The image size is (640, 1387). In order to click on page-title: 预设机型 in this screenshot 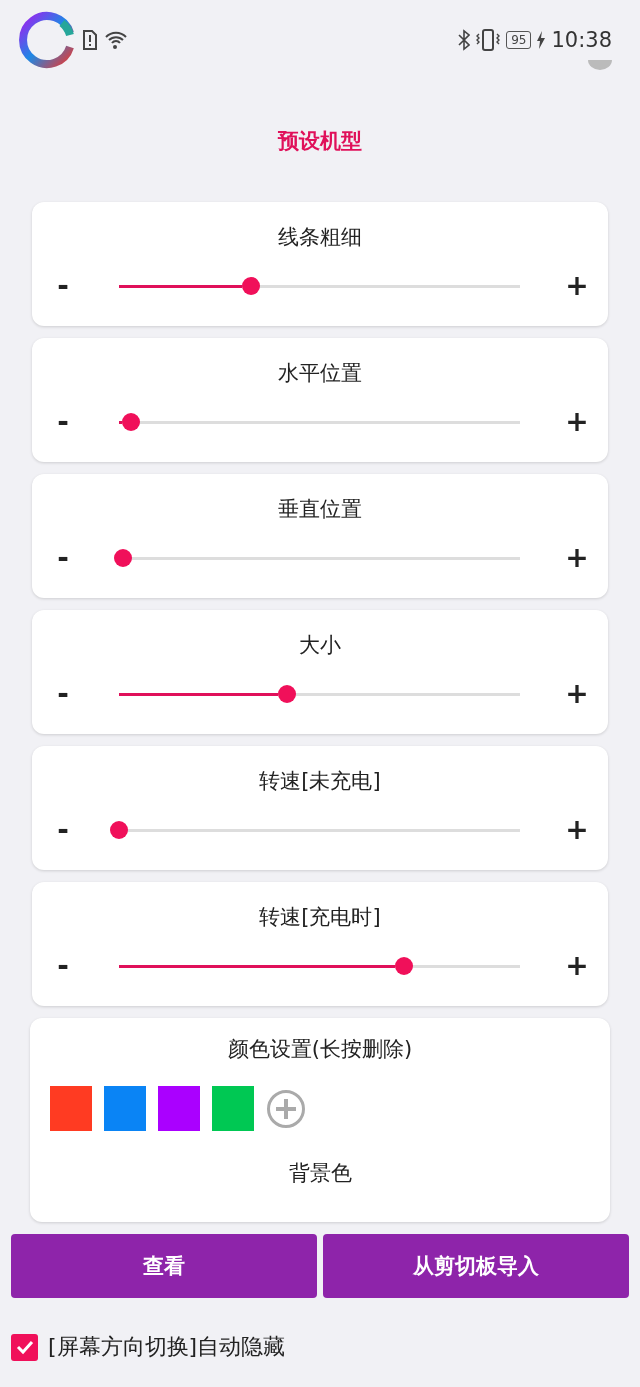, I will do `click(320, 141)`.